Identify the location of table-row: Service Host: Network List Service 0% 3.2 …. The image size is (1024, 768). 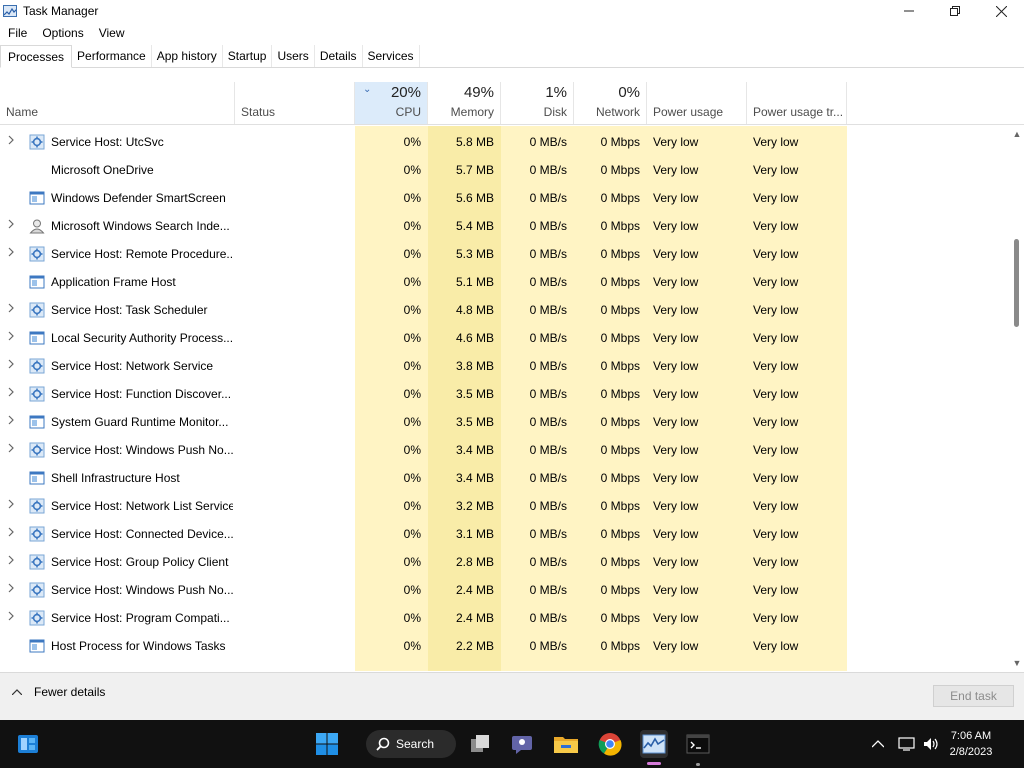
(504, 506).